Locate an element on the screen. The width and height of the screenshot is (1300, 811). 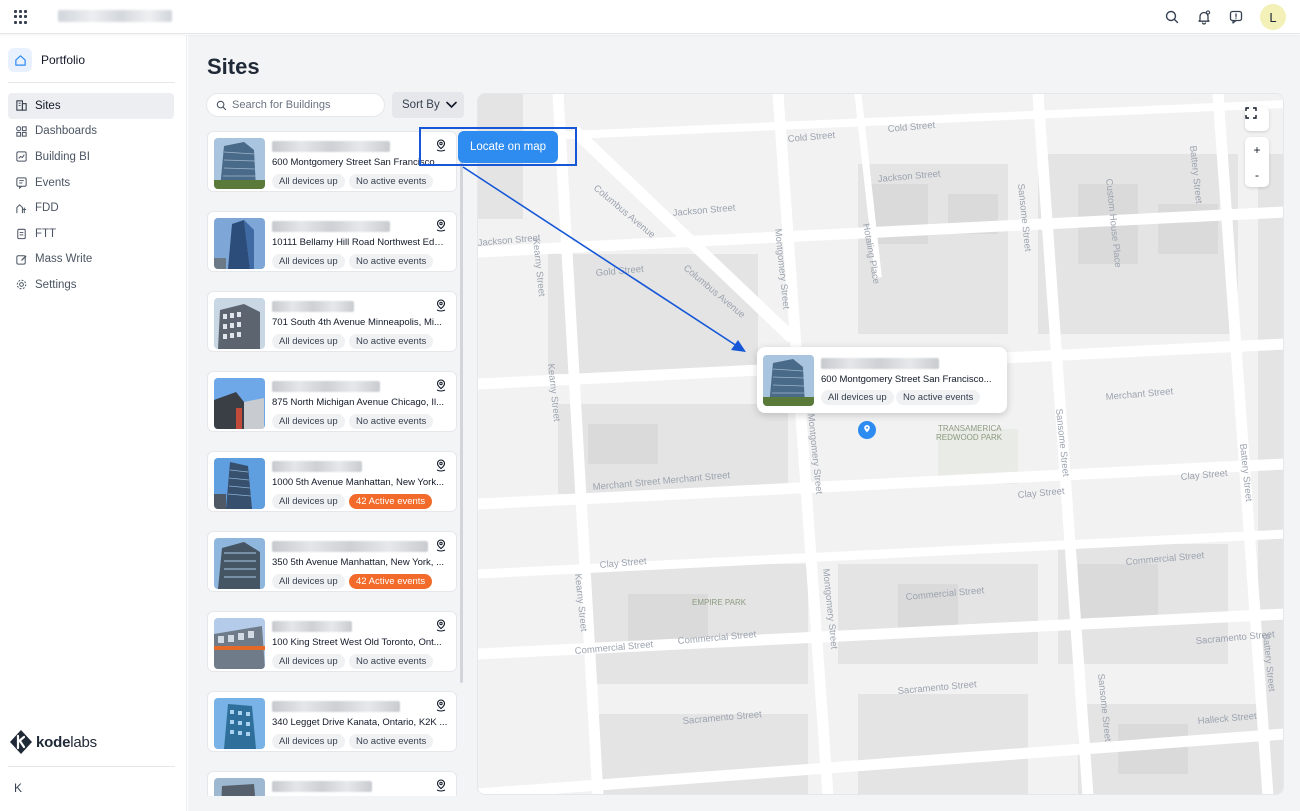
sidebar-item-ftt: FTT is located at coordinates (91, 234).